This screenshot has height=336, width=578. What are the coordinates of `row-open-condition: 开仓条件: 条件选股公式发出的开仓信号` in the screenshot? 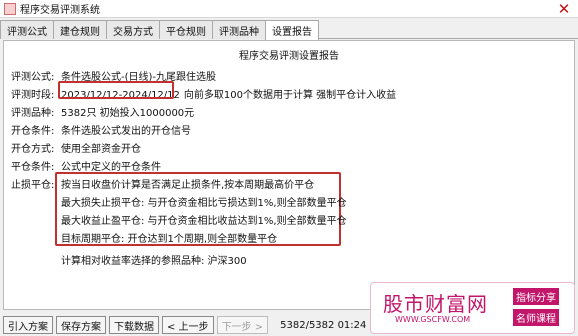 It's located at (101, 129).